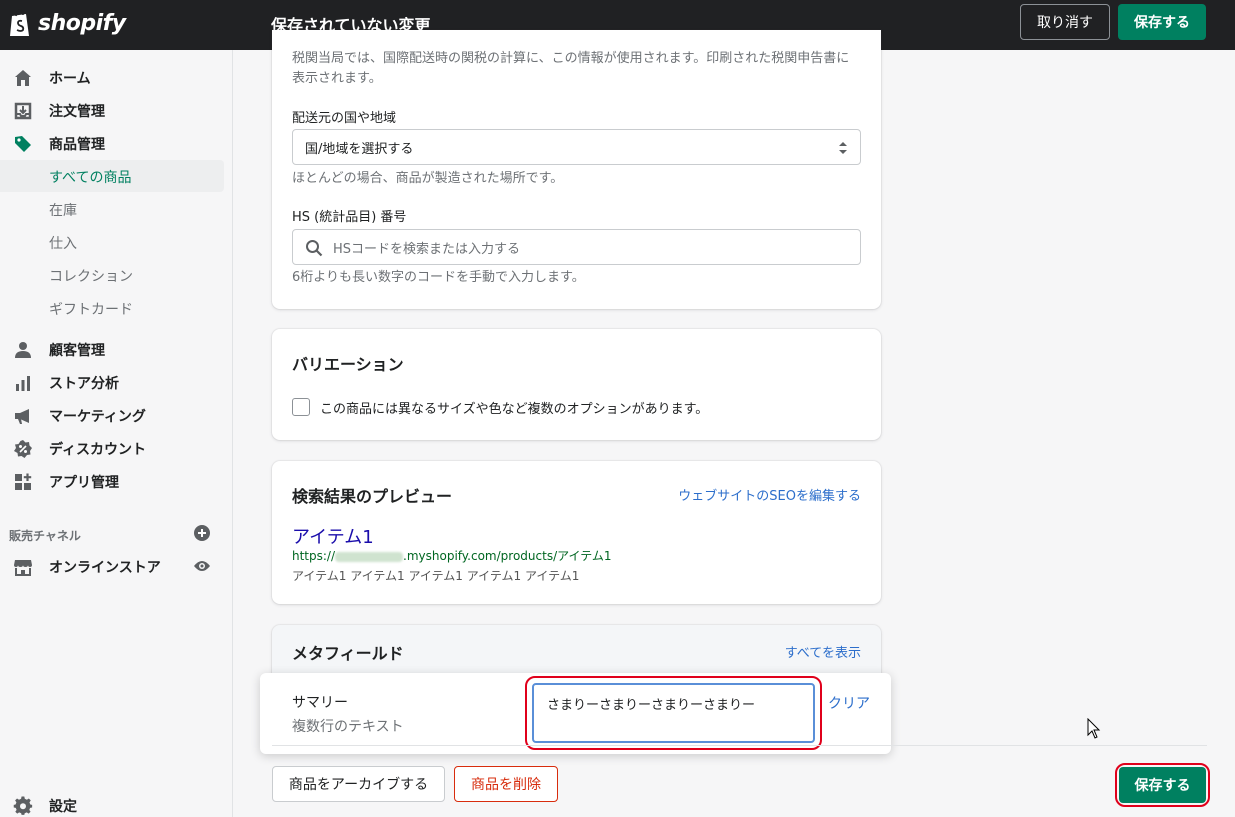  I want to click on orders-icon, so click(23, 111).